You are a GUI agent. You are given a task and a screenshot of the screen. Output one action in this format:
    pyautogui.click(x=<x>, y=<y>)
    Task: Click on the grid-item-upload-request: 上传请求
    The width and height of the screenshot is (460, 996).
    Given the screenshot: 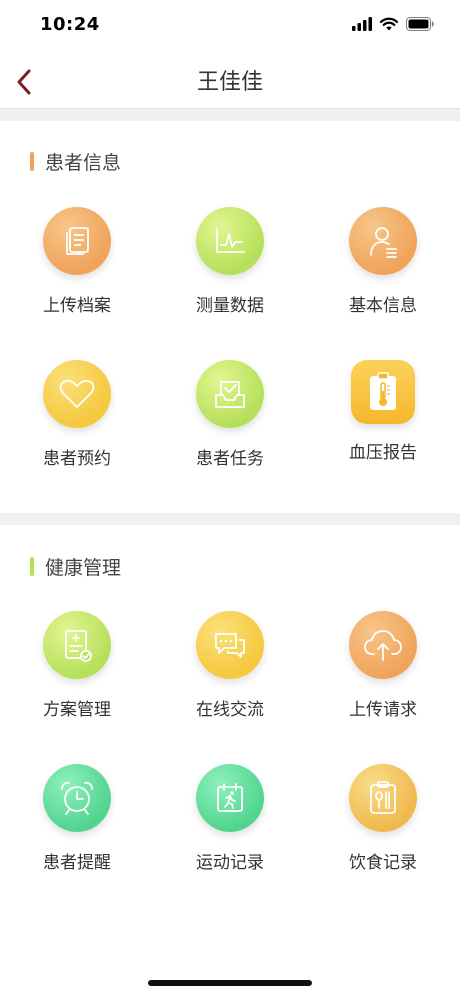 What is the action you would take?
    pyautogui.click(x=383, y=665)
    